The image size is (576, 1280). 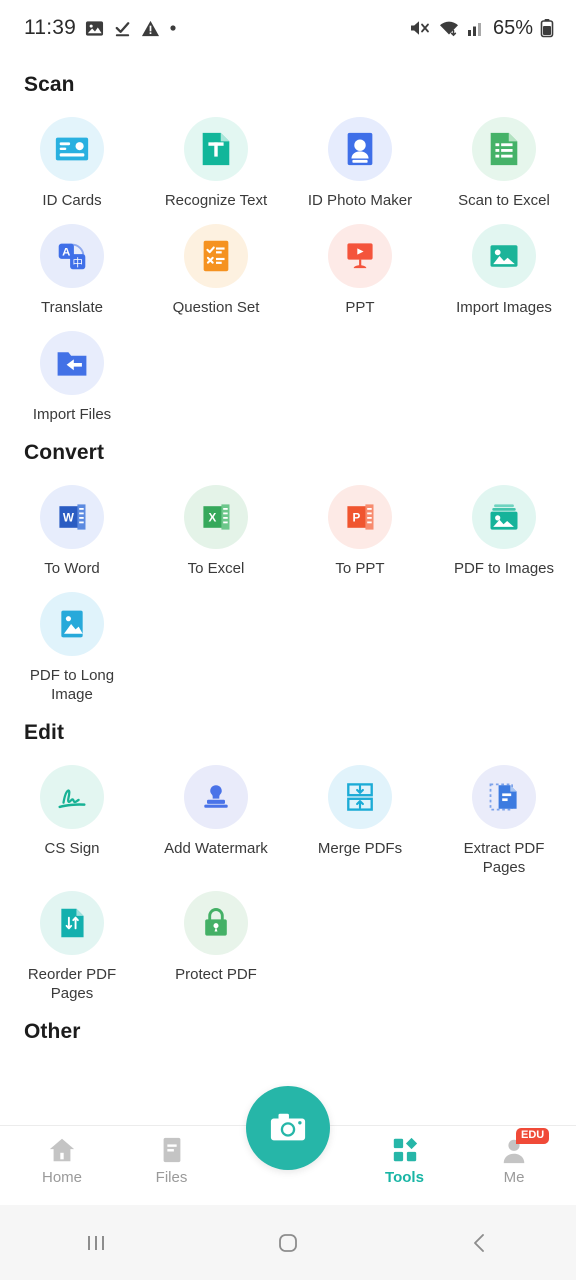 I want to click on tool-label: Extract PDF Pages, so click(x=504, y=858).